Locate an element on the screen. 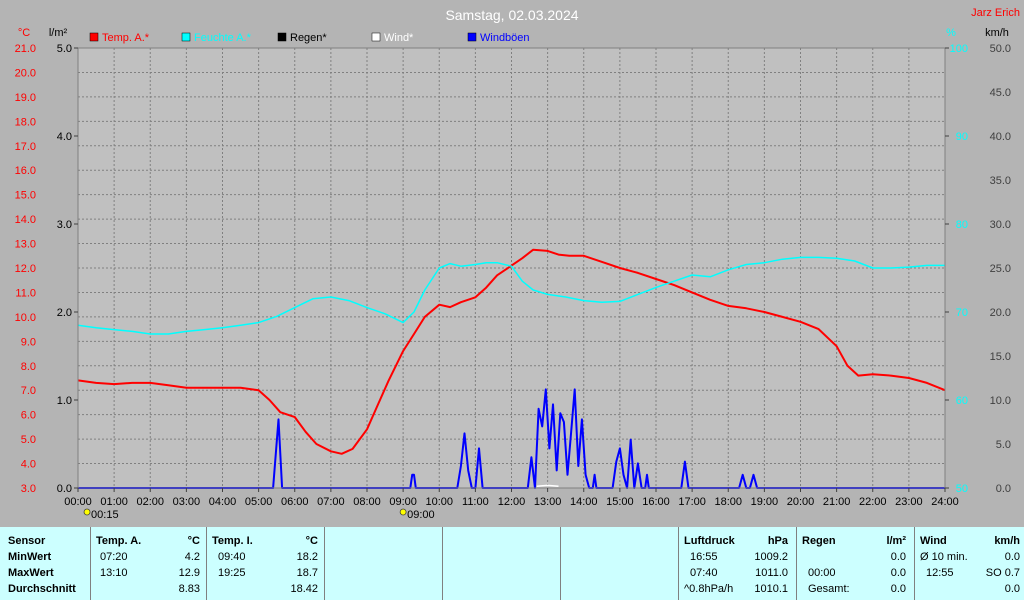 Image resolution: width=1024 pixels, height=600 pixels. rain-tick-label: 1.0 is located at coordinates (64, 401).